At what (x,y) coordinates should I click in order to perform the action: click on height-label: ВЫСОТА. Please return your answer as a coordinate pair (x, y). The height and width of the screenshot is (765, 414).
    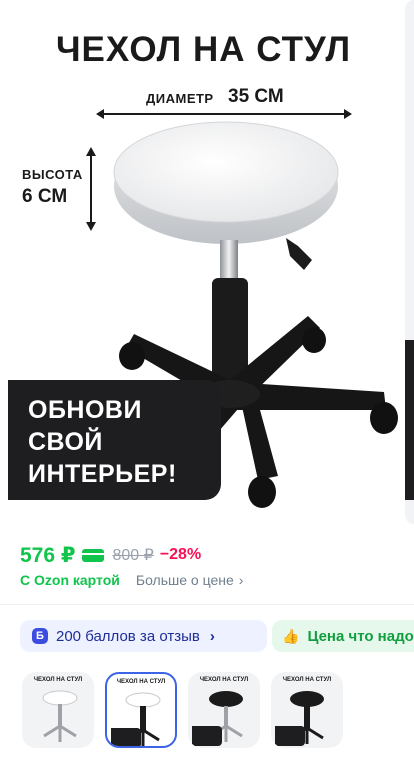
    Looking at the image, I should click on (52, 174).